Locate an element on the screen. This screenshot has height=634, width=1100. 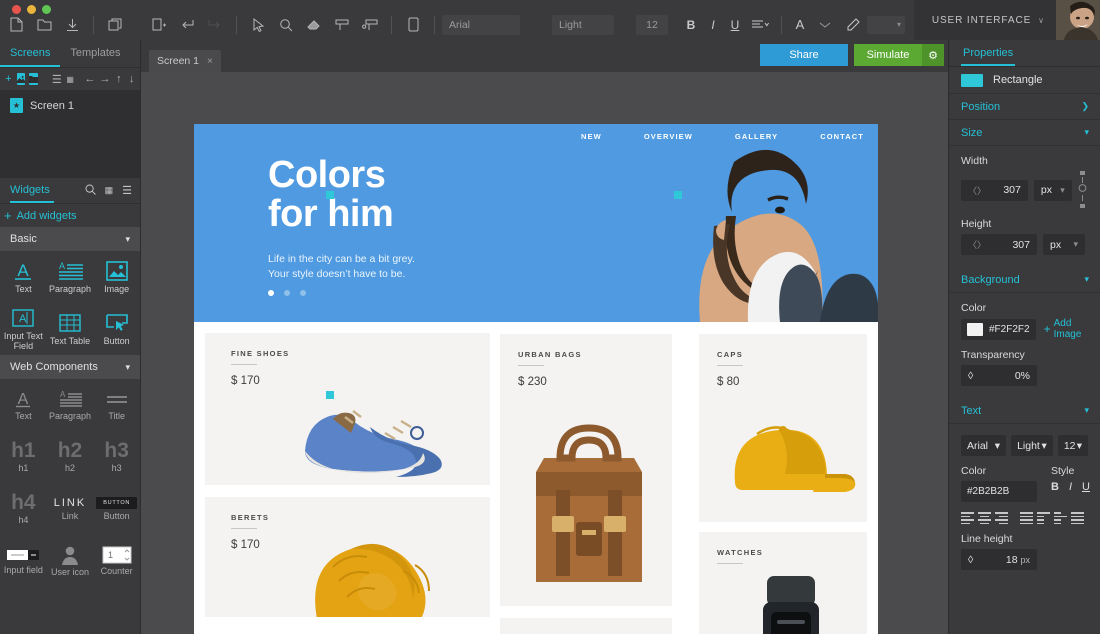
device-icon is located at coordinates (413, 25).